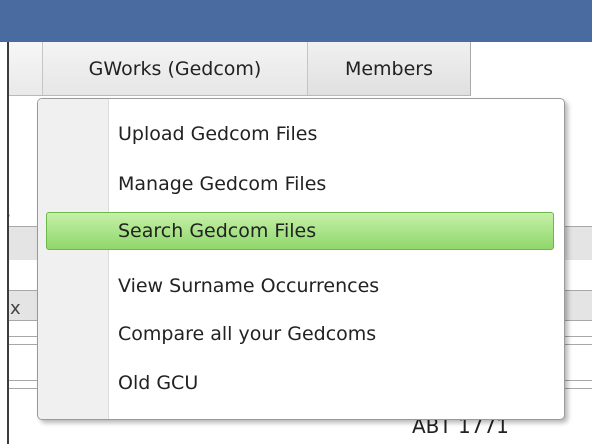 This screenshot has height=444, width=592. What do you see at coordinates (300, 334) in the screenshot?
I see `menu-item-compare-gedcoms: Compare all your Gedcoms` at bounding box center [300, 334].